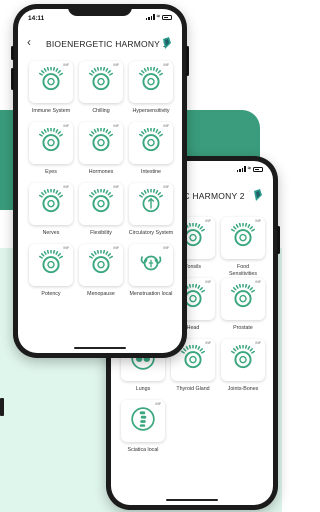  What do you see at coordinates (51, 111) in the screenshot?
I see `tile-label: Immune System` at bounding box center [51, 111].